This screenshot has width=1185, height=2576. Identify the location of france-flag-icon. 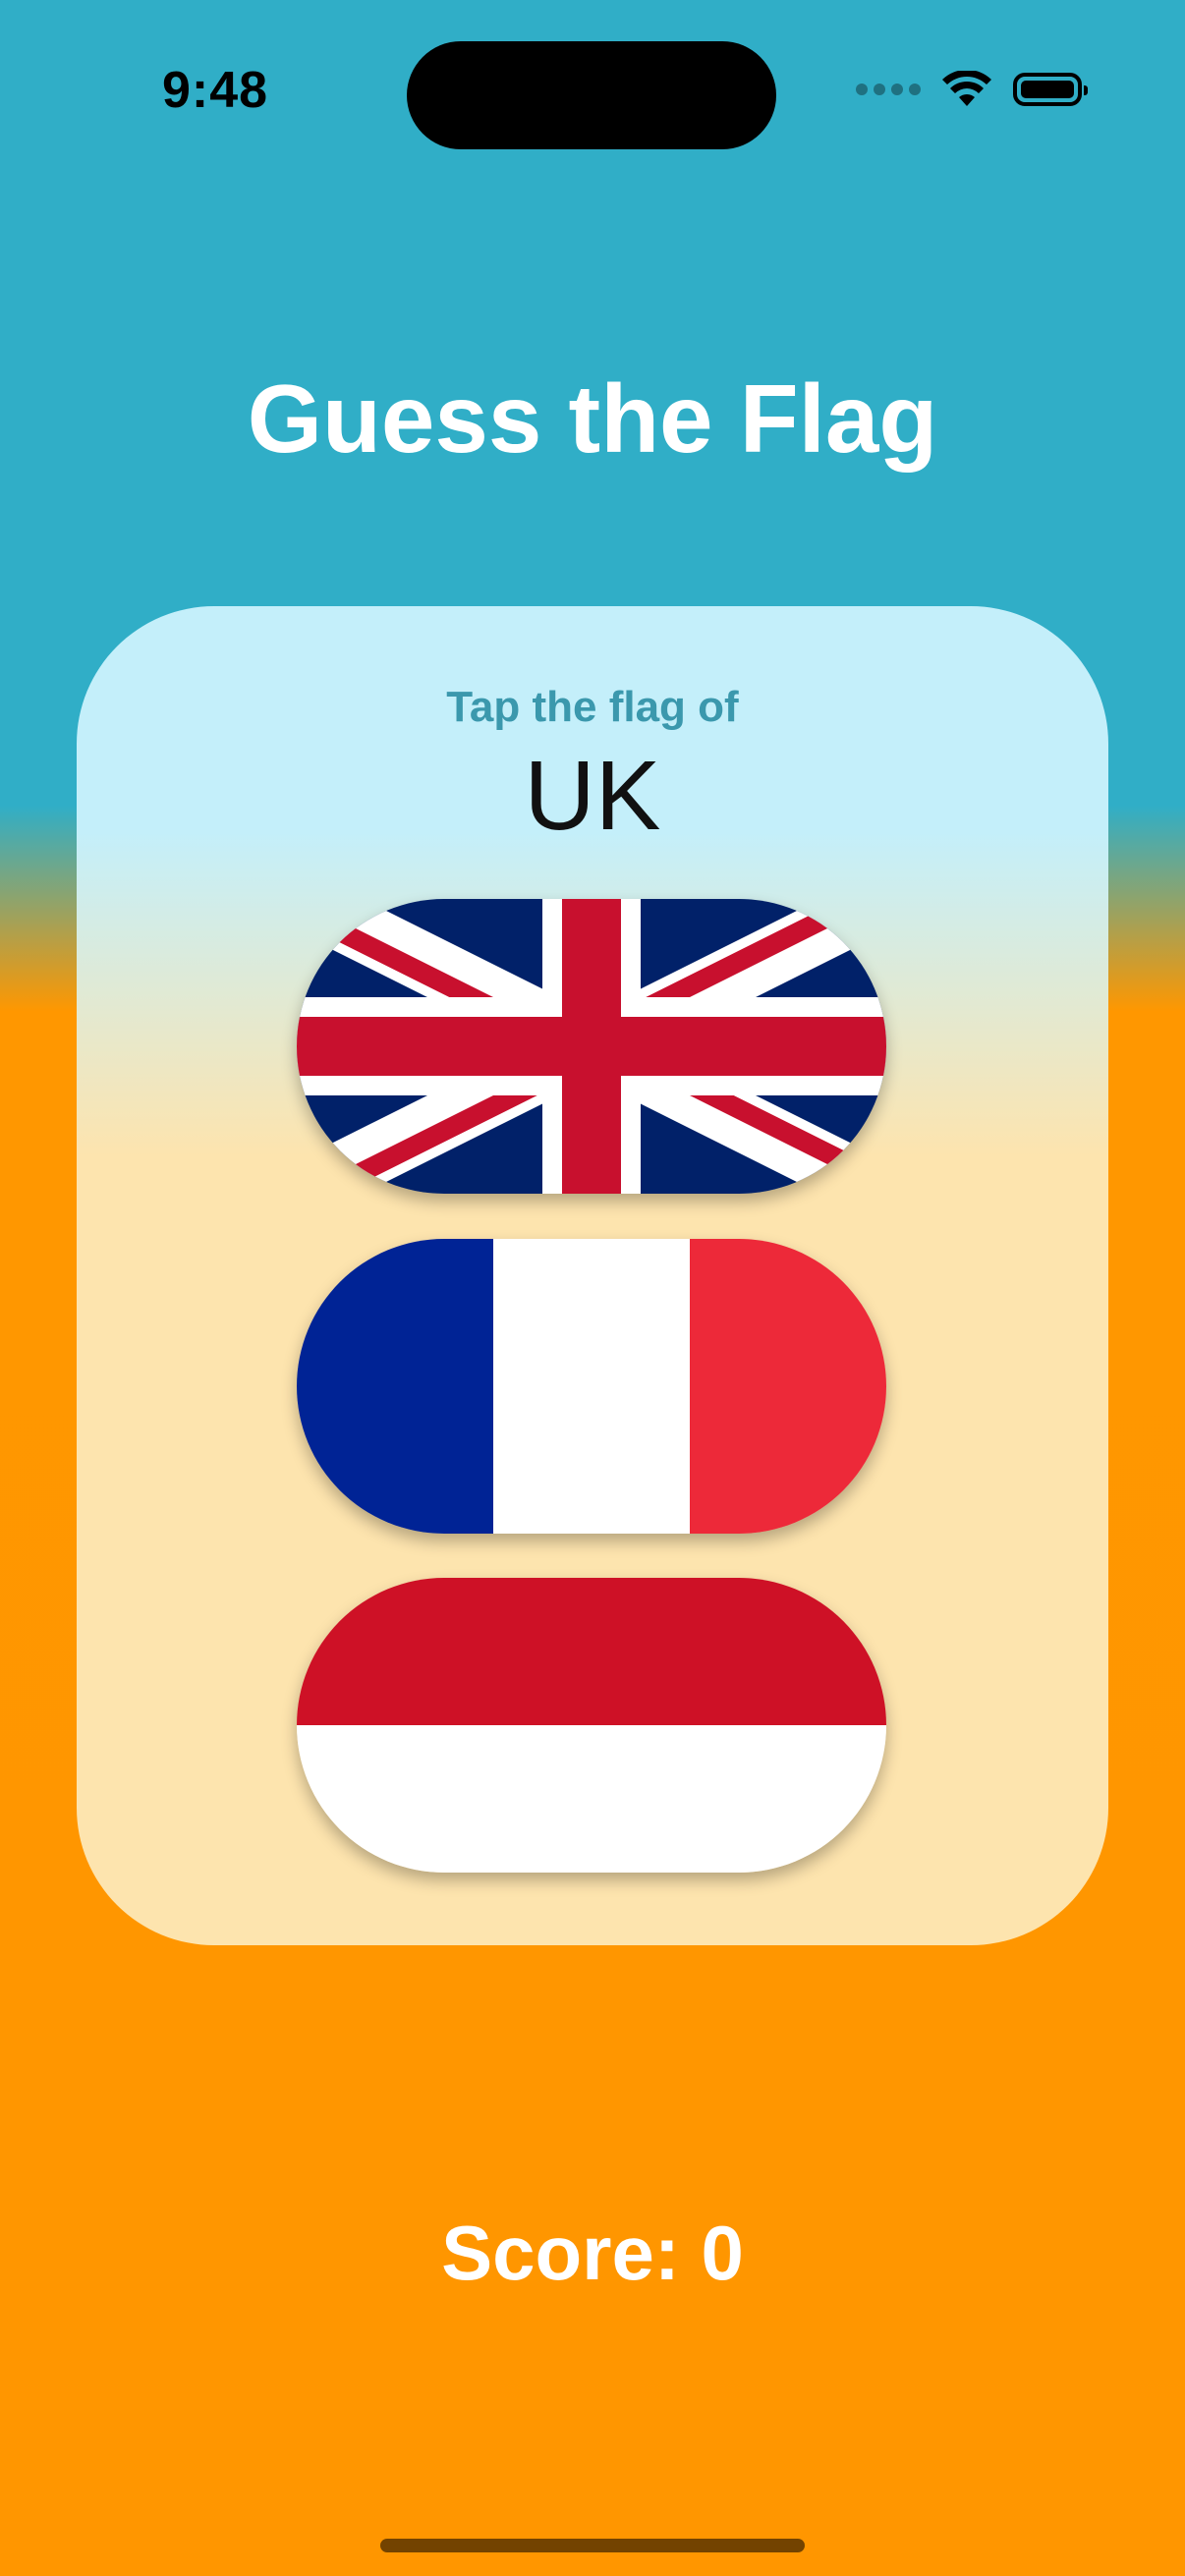
(592, 1386).